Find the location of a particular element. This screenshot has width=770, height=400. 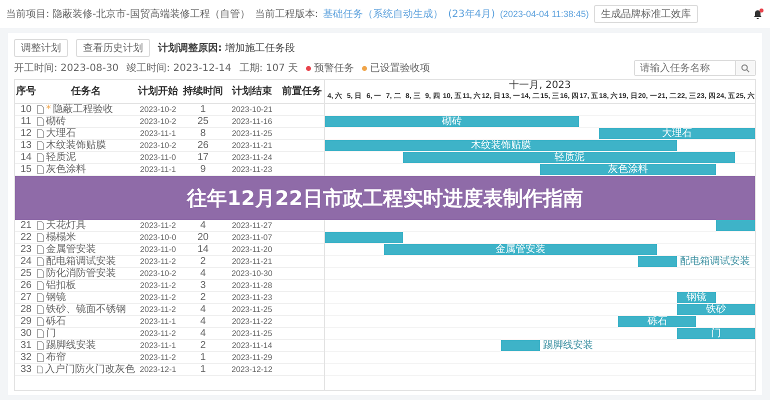

row-number: 10 is located at coordinates (26, 109).